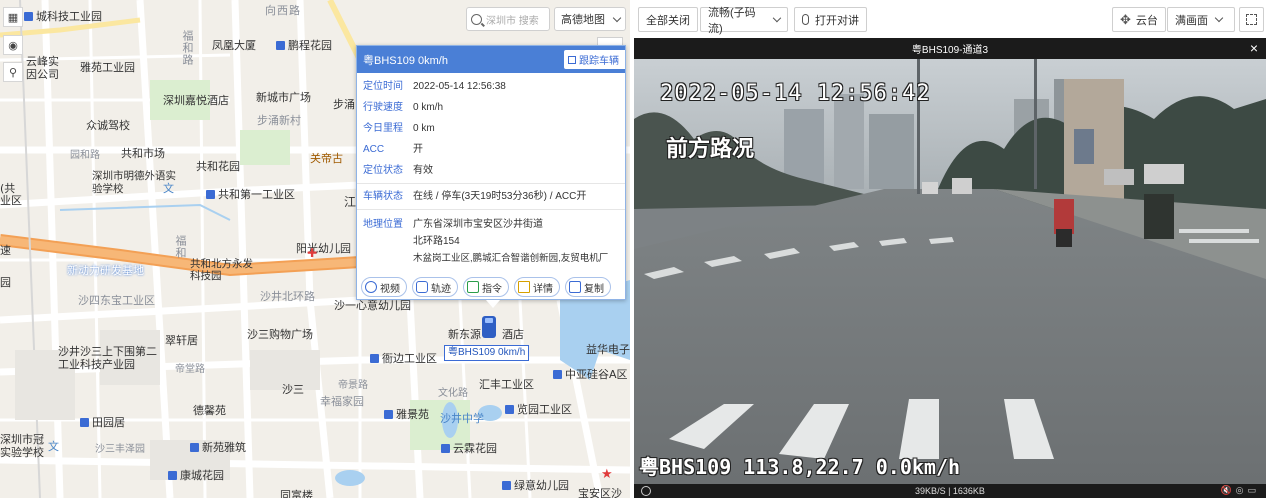 The height and width of the screenshot is (498, 1268). Describe the element at coordinates (403, 358) in the screenshot. I see `map-label: 衙边工业区` at that location.